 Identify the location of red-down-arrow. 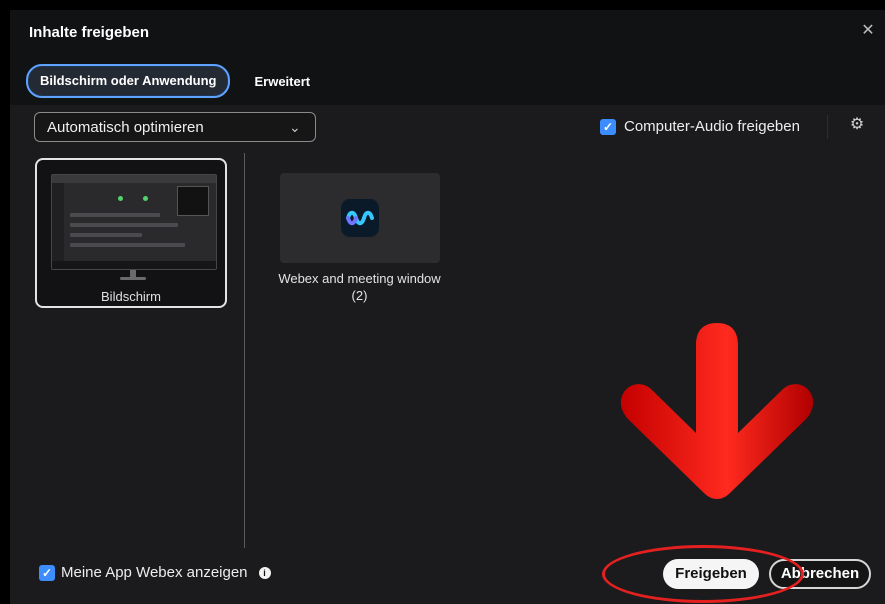
(717, 411).